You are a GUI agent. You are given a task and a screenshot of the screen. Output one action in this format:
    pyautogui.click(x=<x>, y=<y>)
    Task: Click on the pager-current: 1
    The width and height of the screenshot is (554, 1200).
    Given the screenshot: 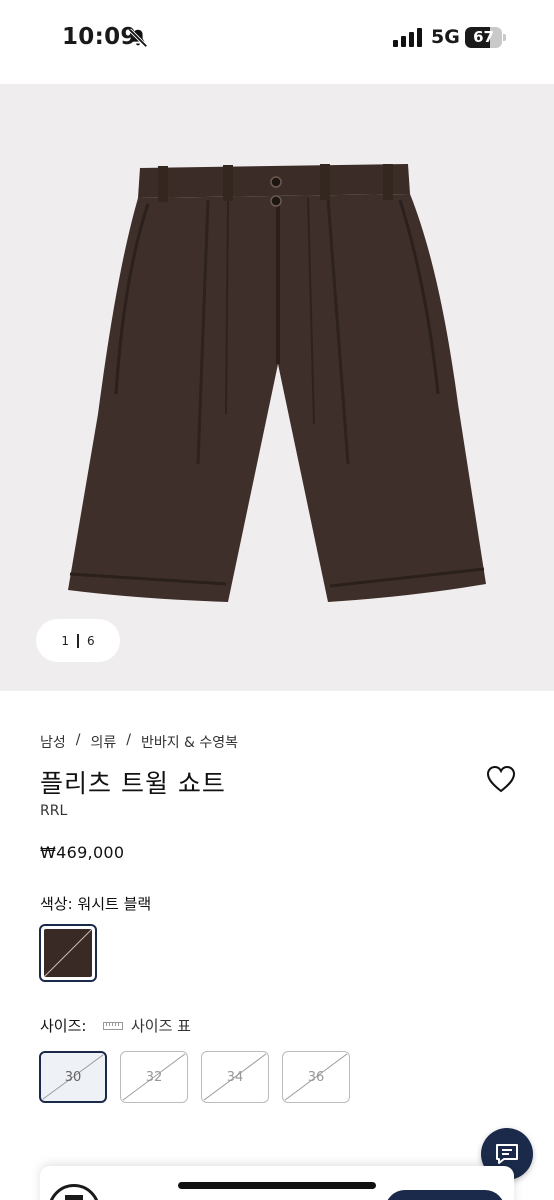 What is the action you would take?
    pyautogui.click(x=65, y=640)
    